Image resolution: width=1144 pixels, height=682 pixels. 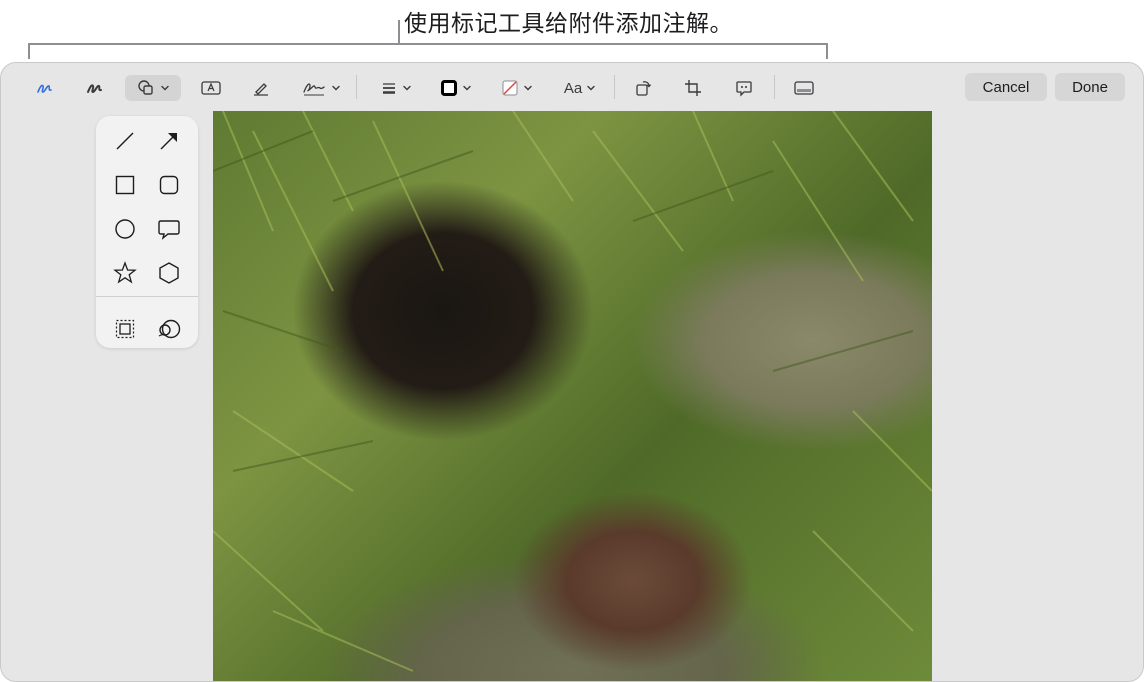 I want to click on text-style-button: Aa, so click(x=580, y=88).